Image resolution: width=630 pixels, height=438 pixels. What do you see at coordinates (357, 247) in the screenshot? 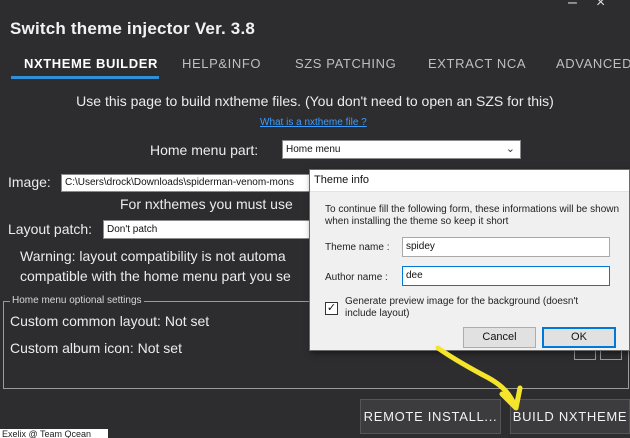
I see `theme-name-label: Theme name :` at bounding box center [357, 247].